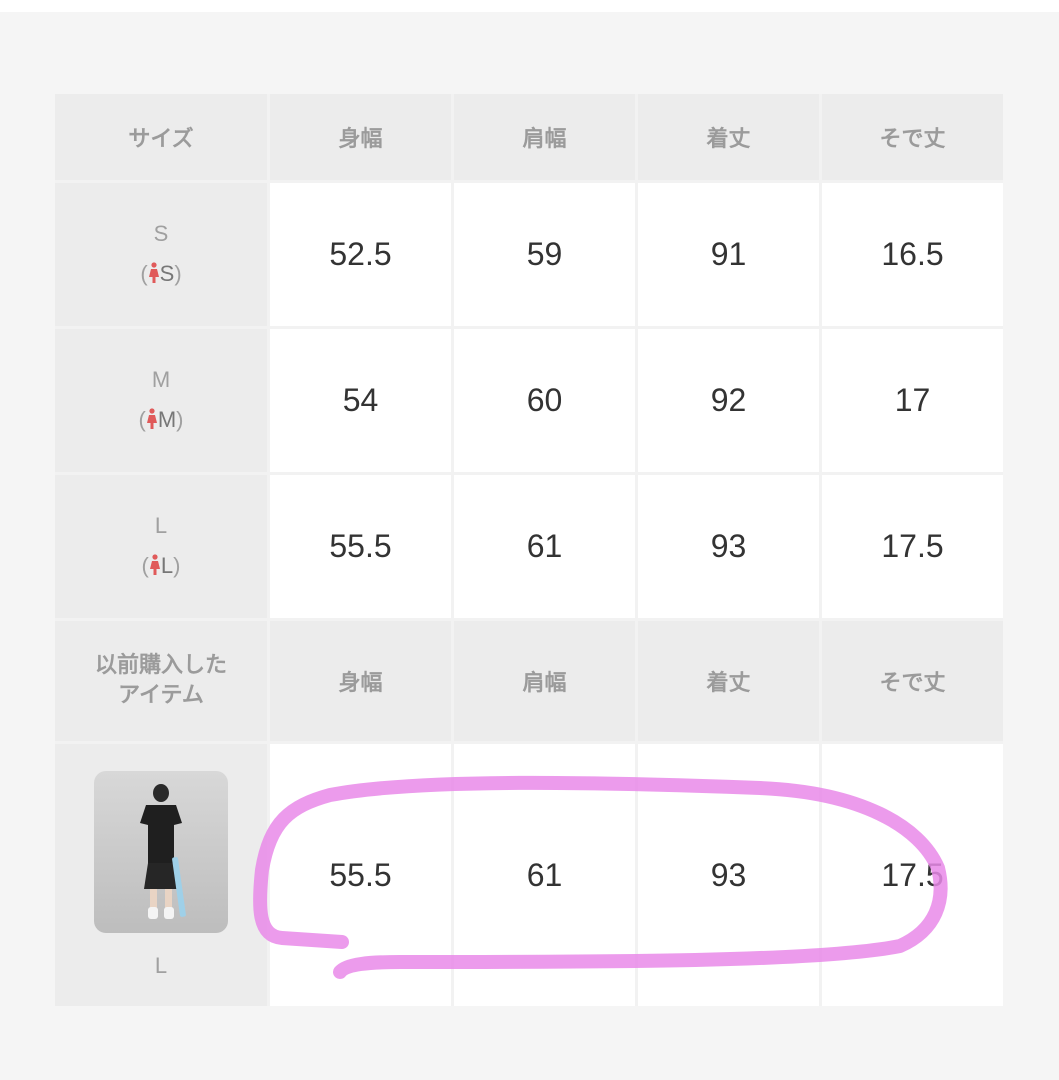 Image resolution: width=1059 pixels, height=1080 pixels. I want to click on previous-item-cell: L, so click(162, 875).